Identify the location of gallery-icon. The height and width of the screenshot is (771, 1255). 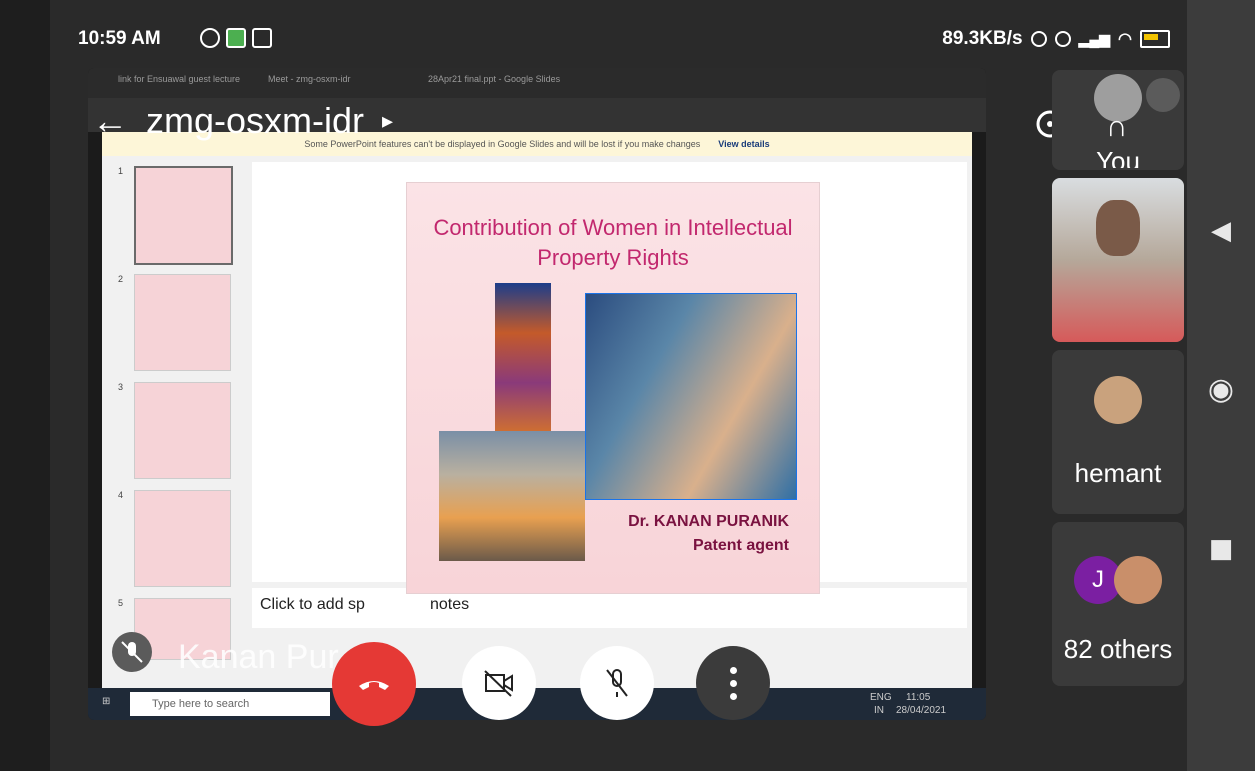
(236, 38).